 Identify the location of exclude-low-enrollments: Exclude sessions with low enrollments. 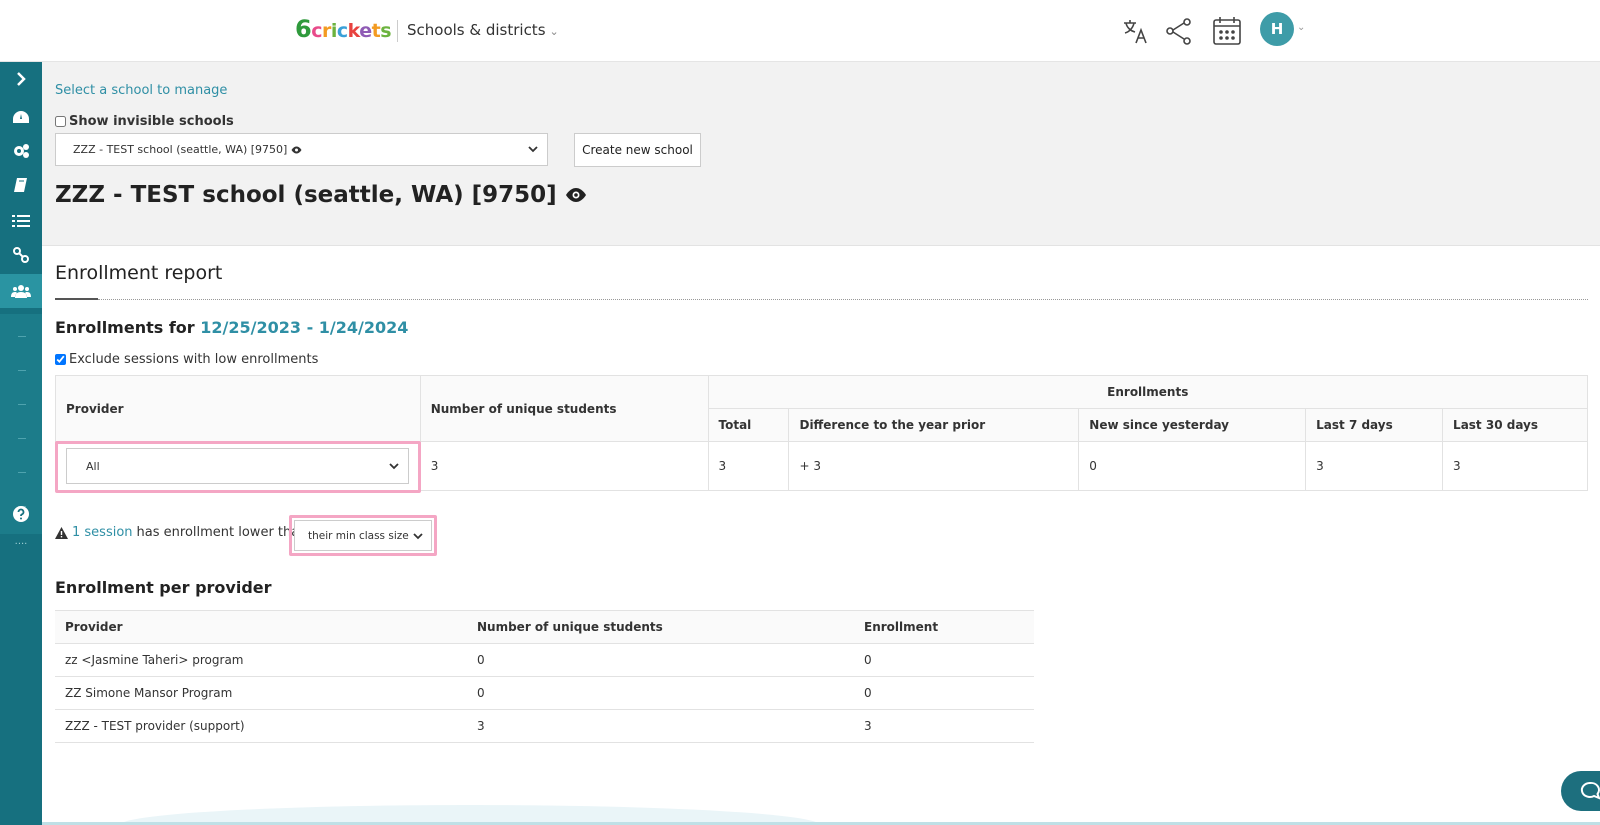
(186, 359).